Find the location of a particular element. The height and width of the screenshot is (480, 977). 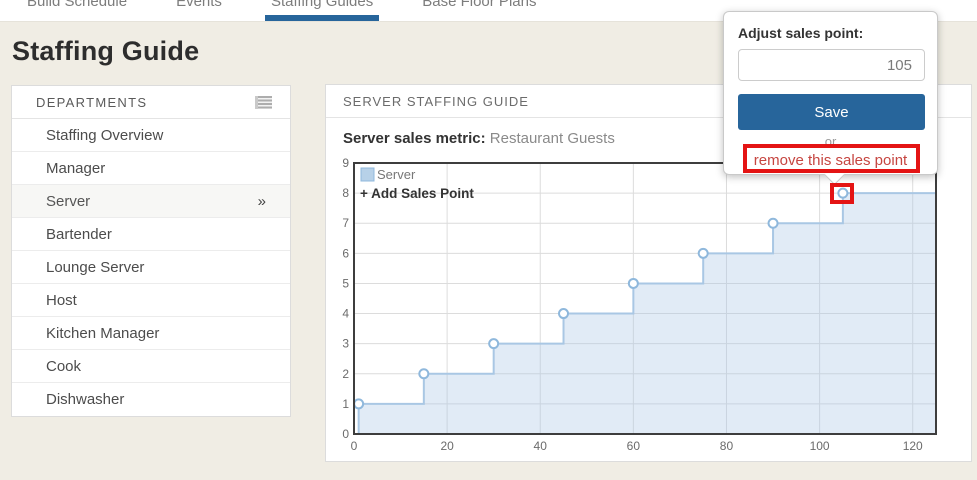

add-sales-point-button: + Add Sales Point is located at coordinates (417, 193).